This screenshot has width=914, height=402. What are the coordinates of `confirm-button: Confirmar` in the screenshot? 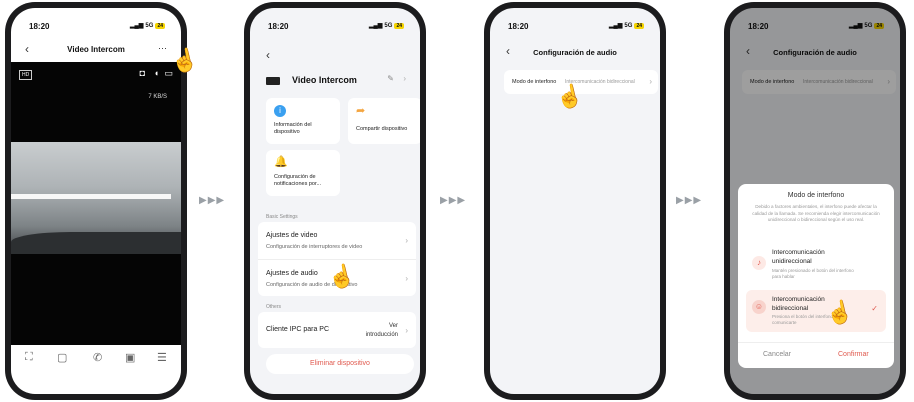 It's located at (853, 354).